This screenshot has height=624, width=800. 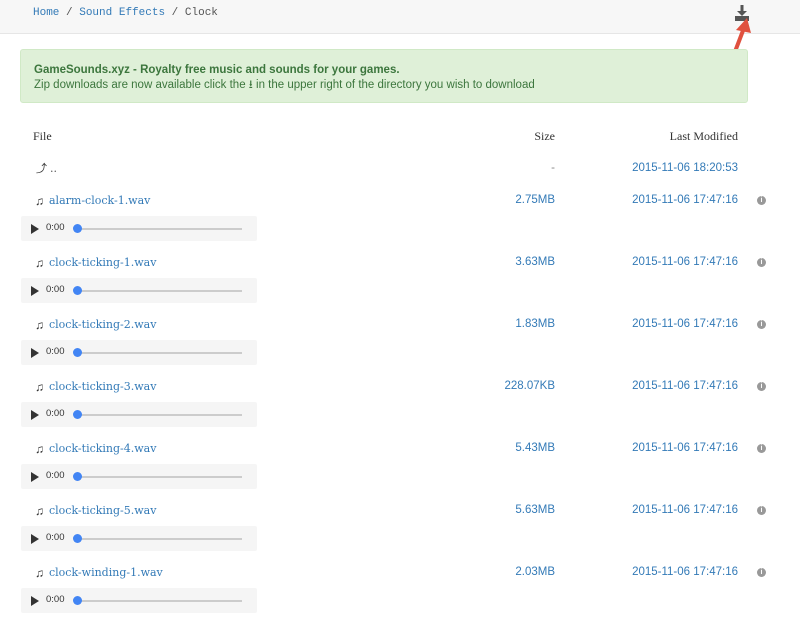 What do you see at coordinates (535, 510) in the screenshot?
I see `file-size: 5.63MB` at bounding box center [535, 510].